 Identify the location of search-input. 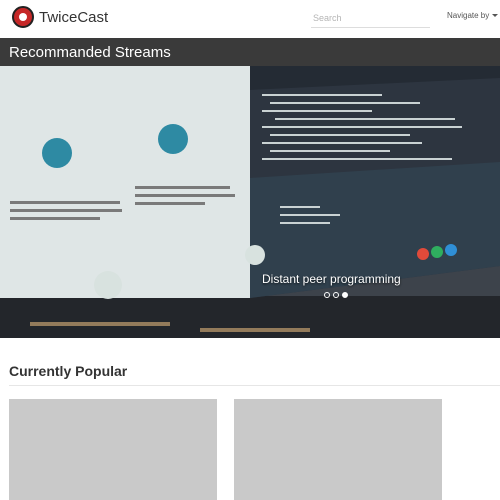
(370, 18).